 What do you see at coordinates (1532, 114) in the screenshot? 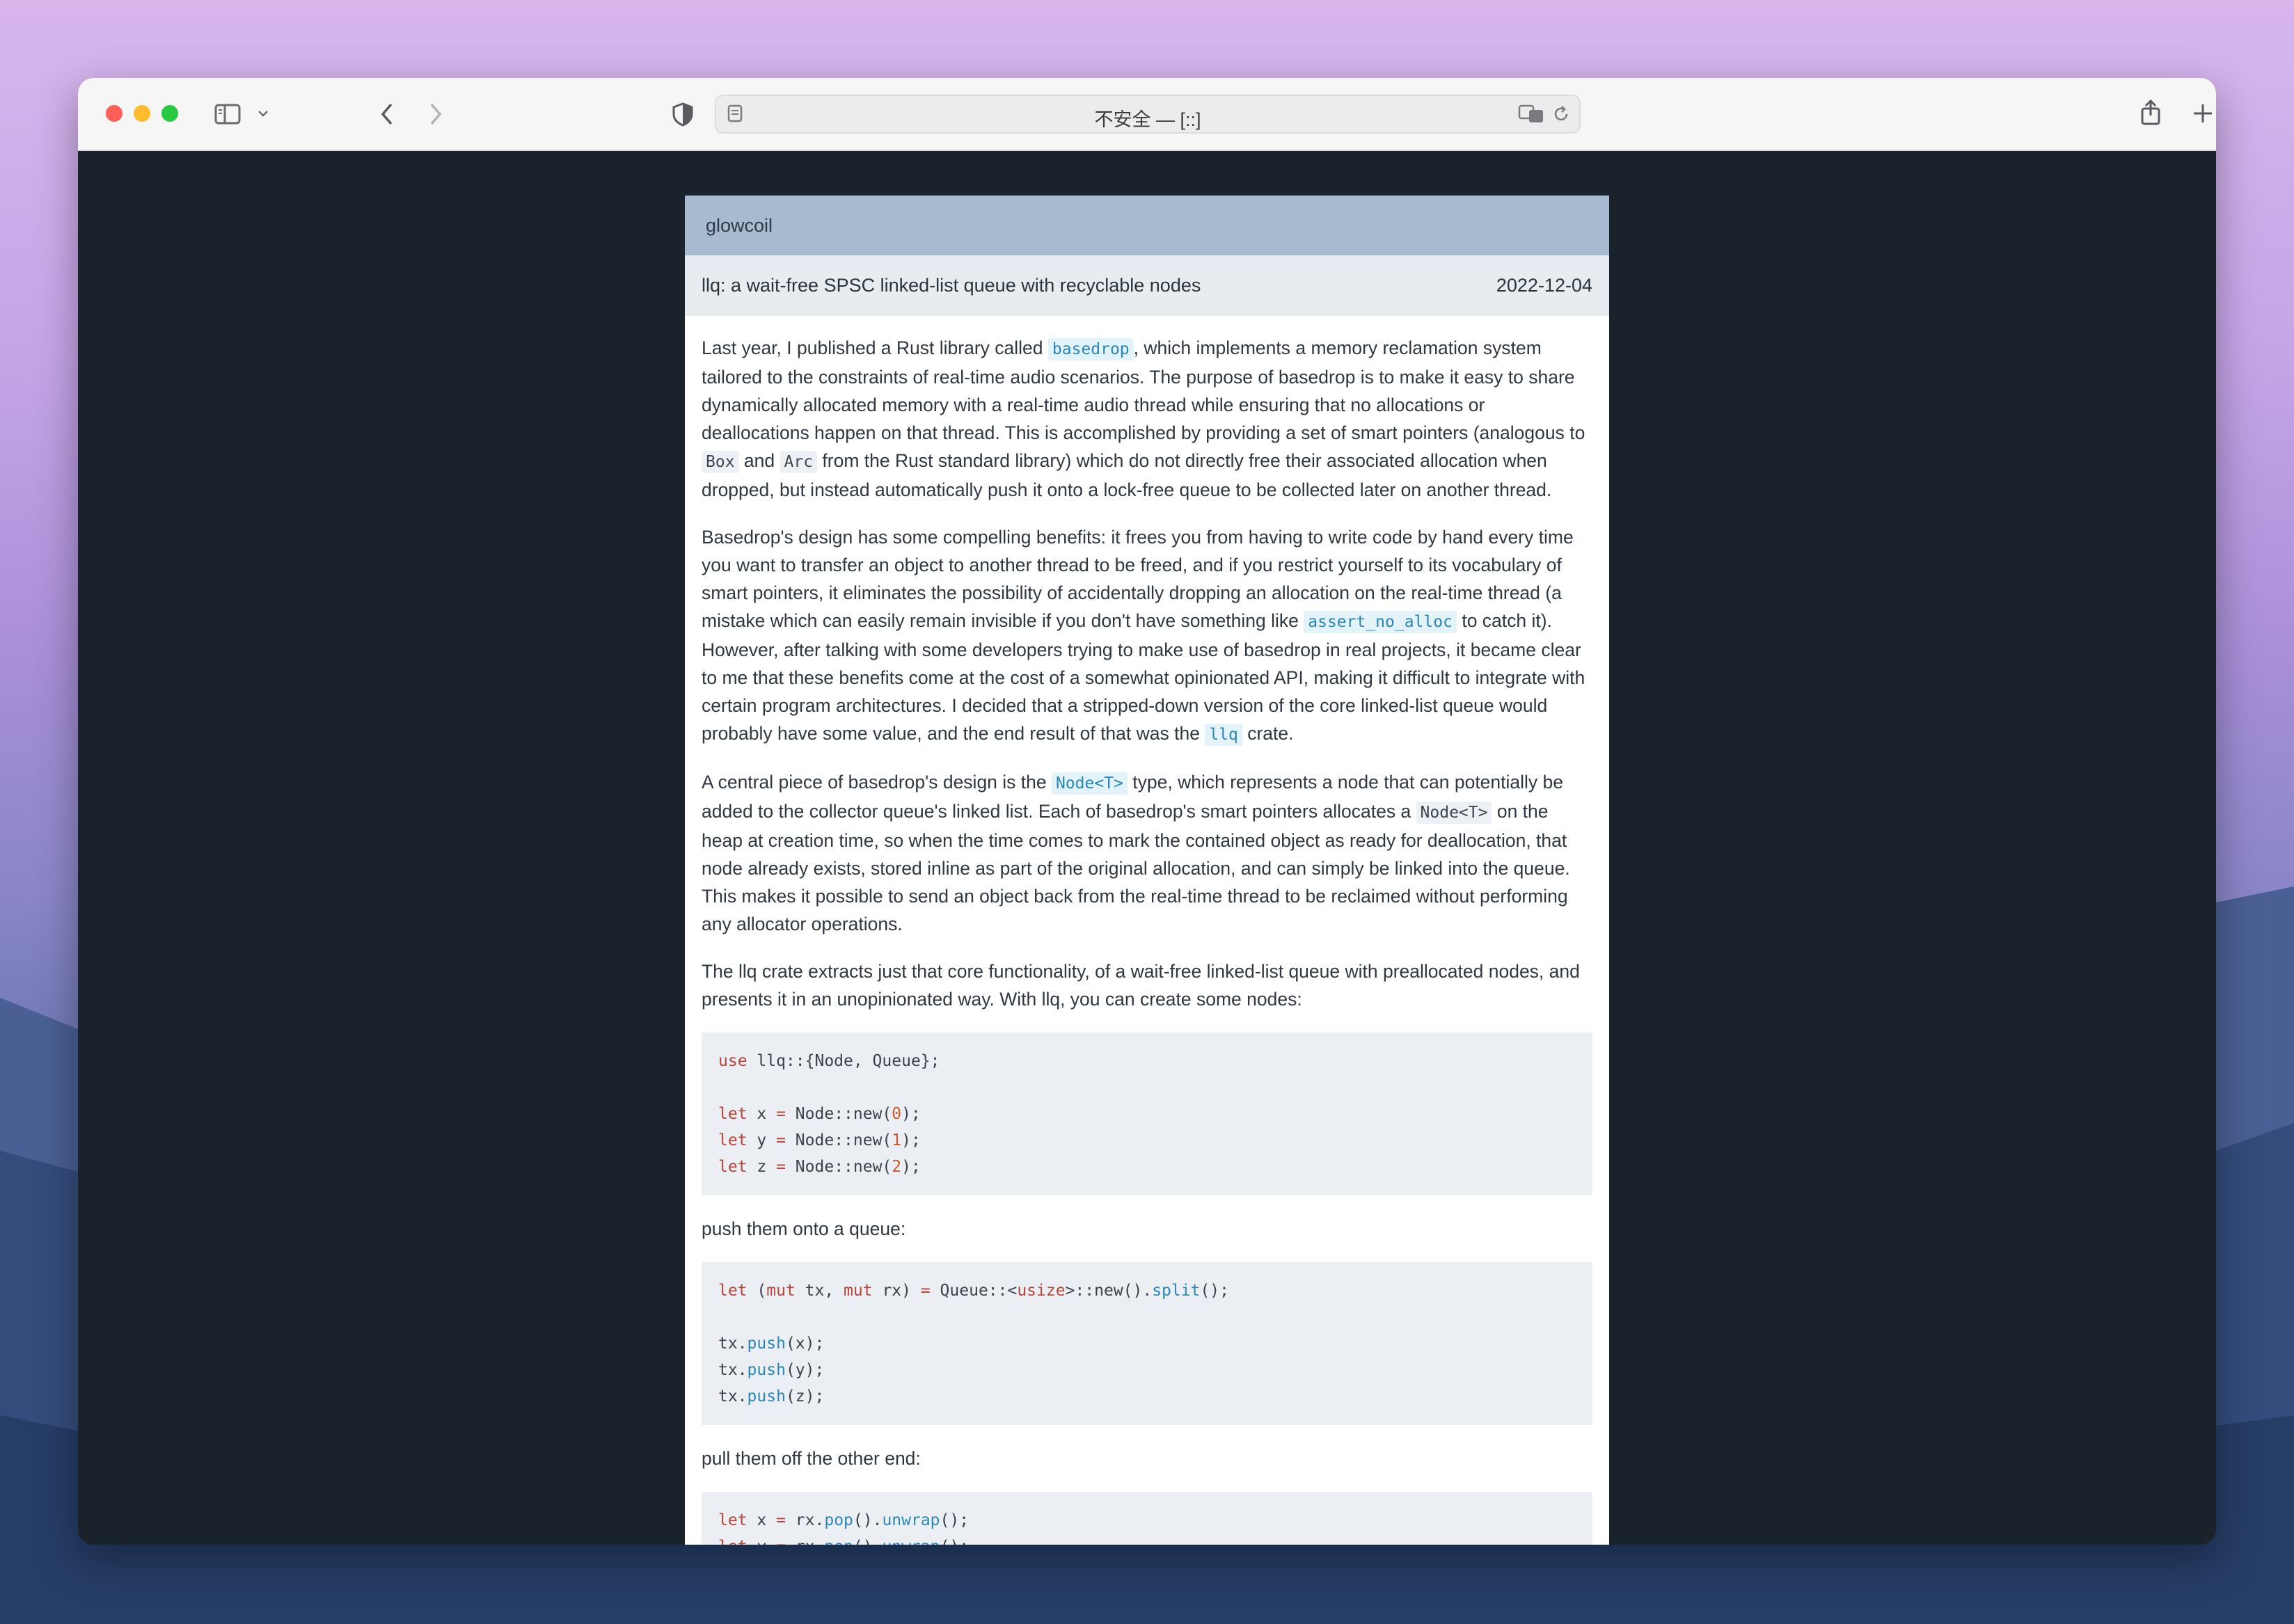
I see `translate-icon` at bounding box center [1532, 114].